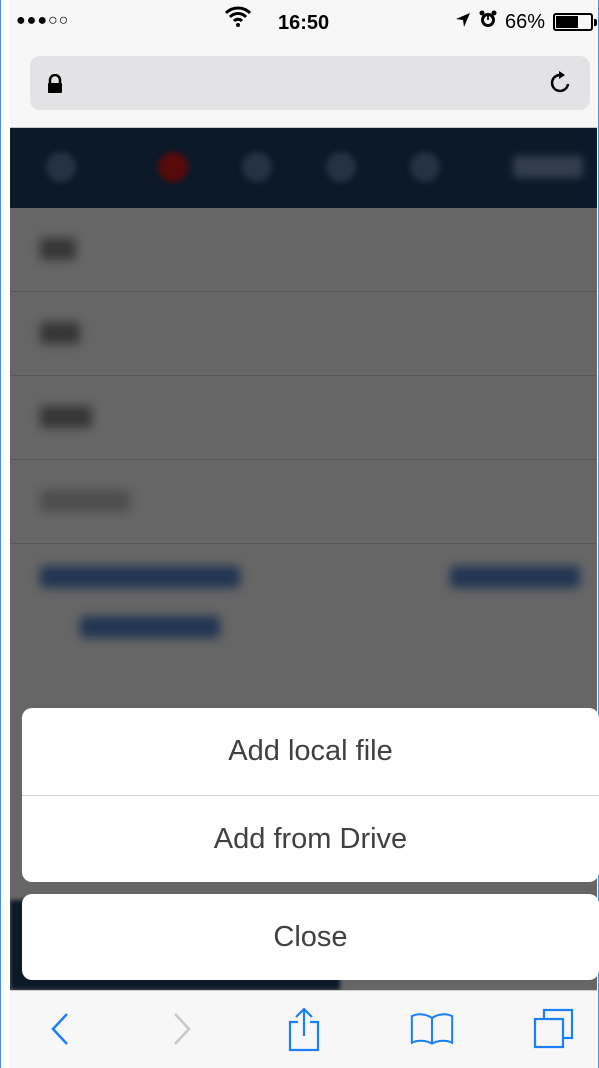 This screenshot has width=599, height=1068. What do you see at coordinates (463, 22) in the screenshot?
I see `location-arrow-icon` at bounding box center [463, 22].